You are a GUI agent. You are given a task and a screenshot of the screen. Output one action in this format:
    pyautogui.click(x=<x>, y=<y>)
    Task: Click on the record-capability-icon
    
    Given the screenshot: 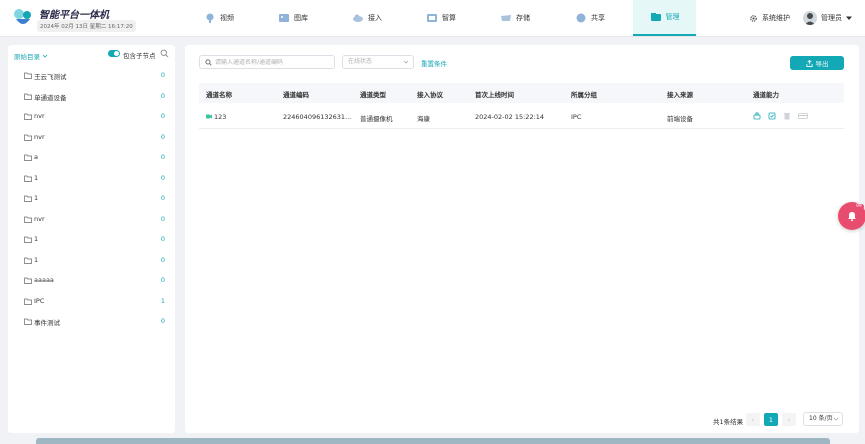 What is the action you would take?
    pyautogui.click(x=772, y=116)
    